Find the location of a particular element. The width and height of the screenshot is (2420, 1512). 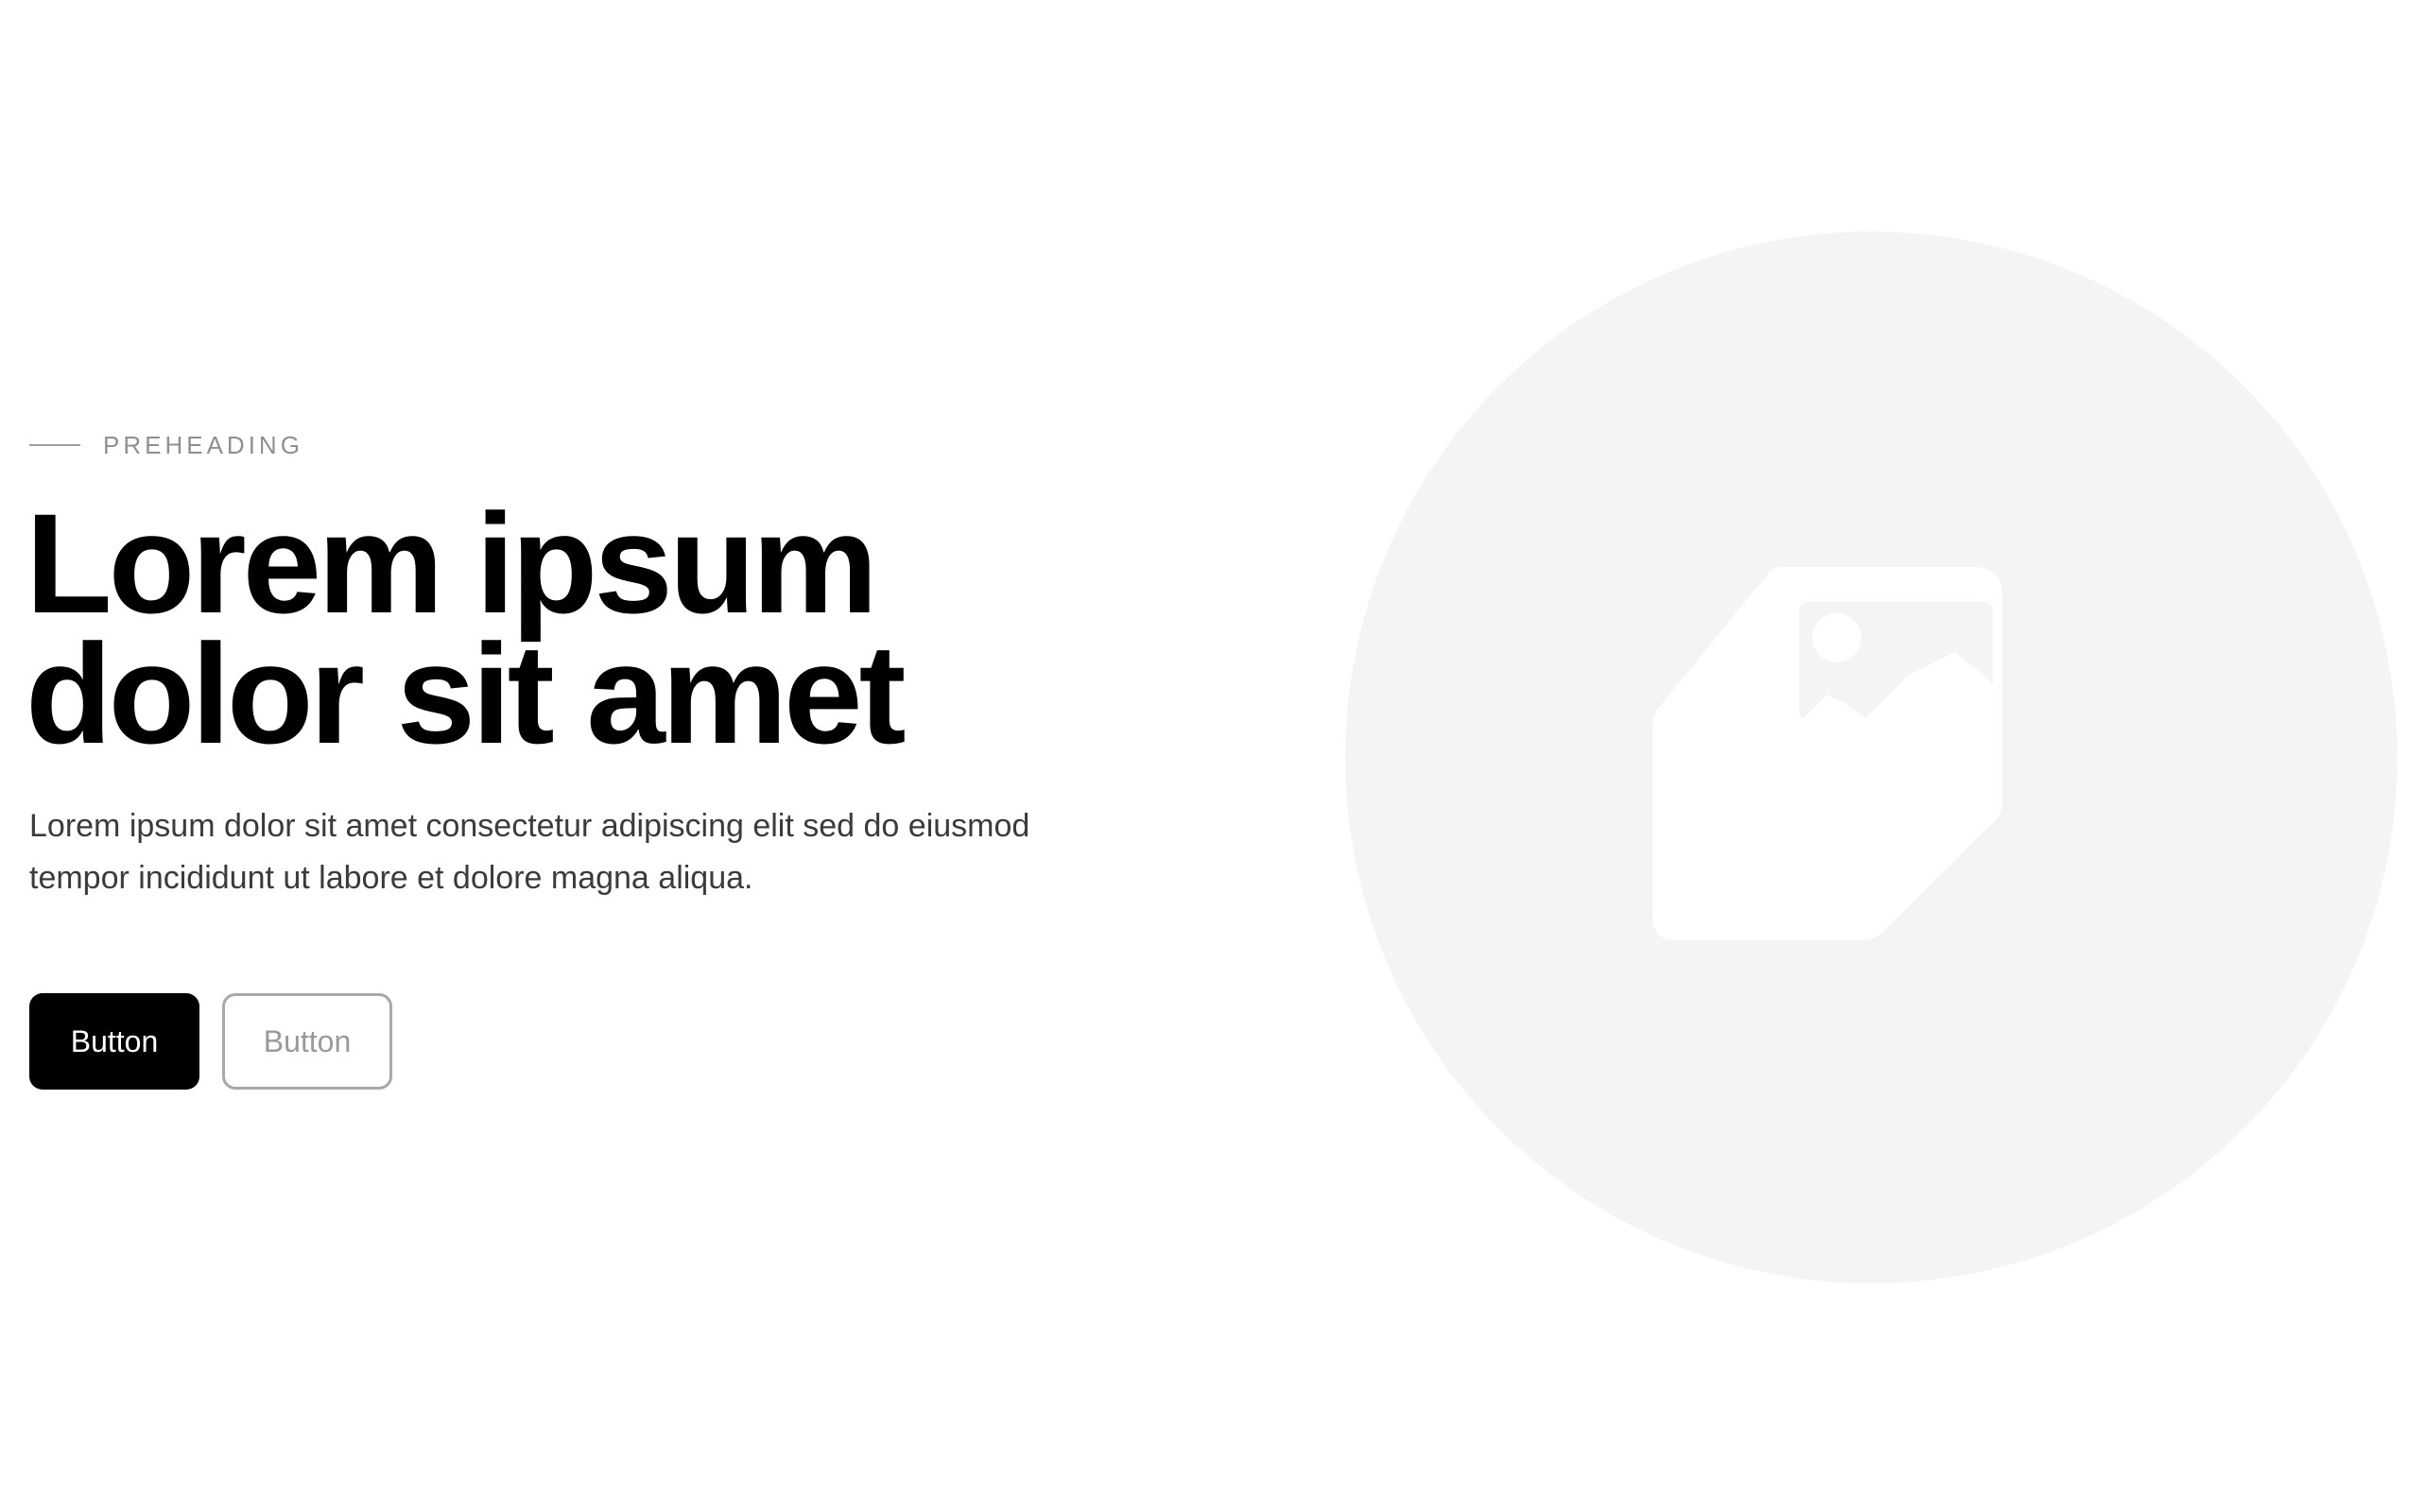

hero-title-line-2: dolor sit amet is located at coordinates (466, 693).